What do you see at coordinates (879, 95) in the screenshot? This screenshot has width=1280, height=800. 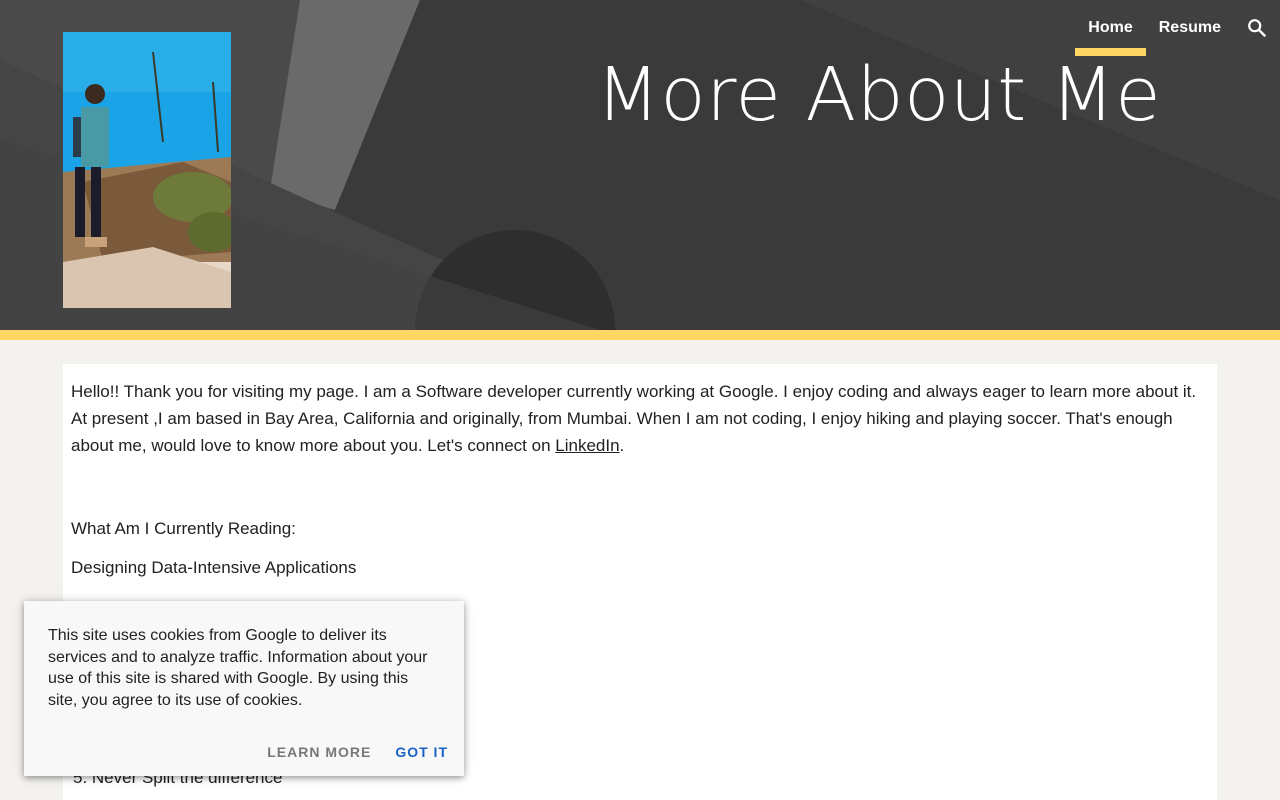 I see `page-title: More About Me` at bounding box center [879, 95].